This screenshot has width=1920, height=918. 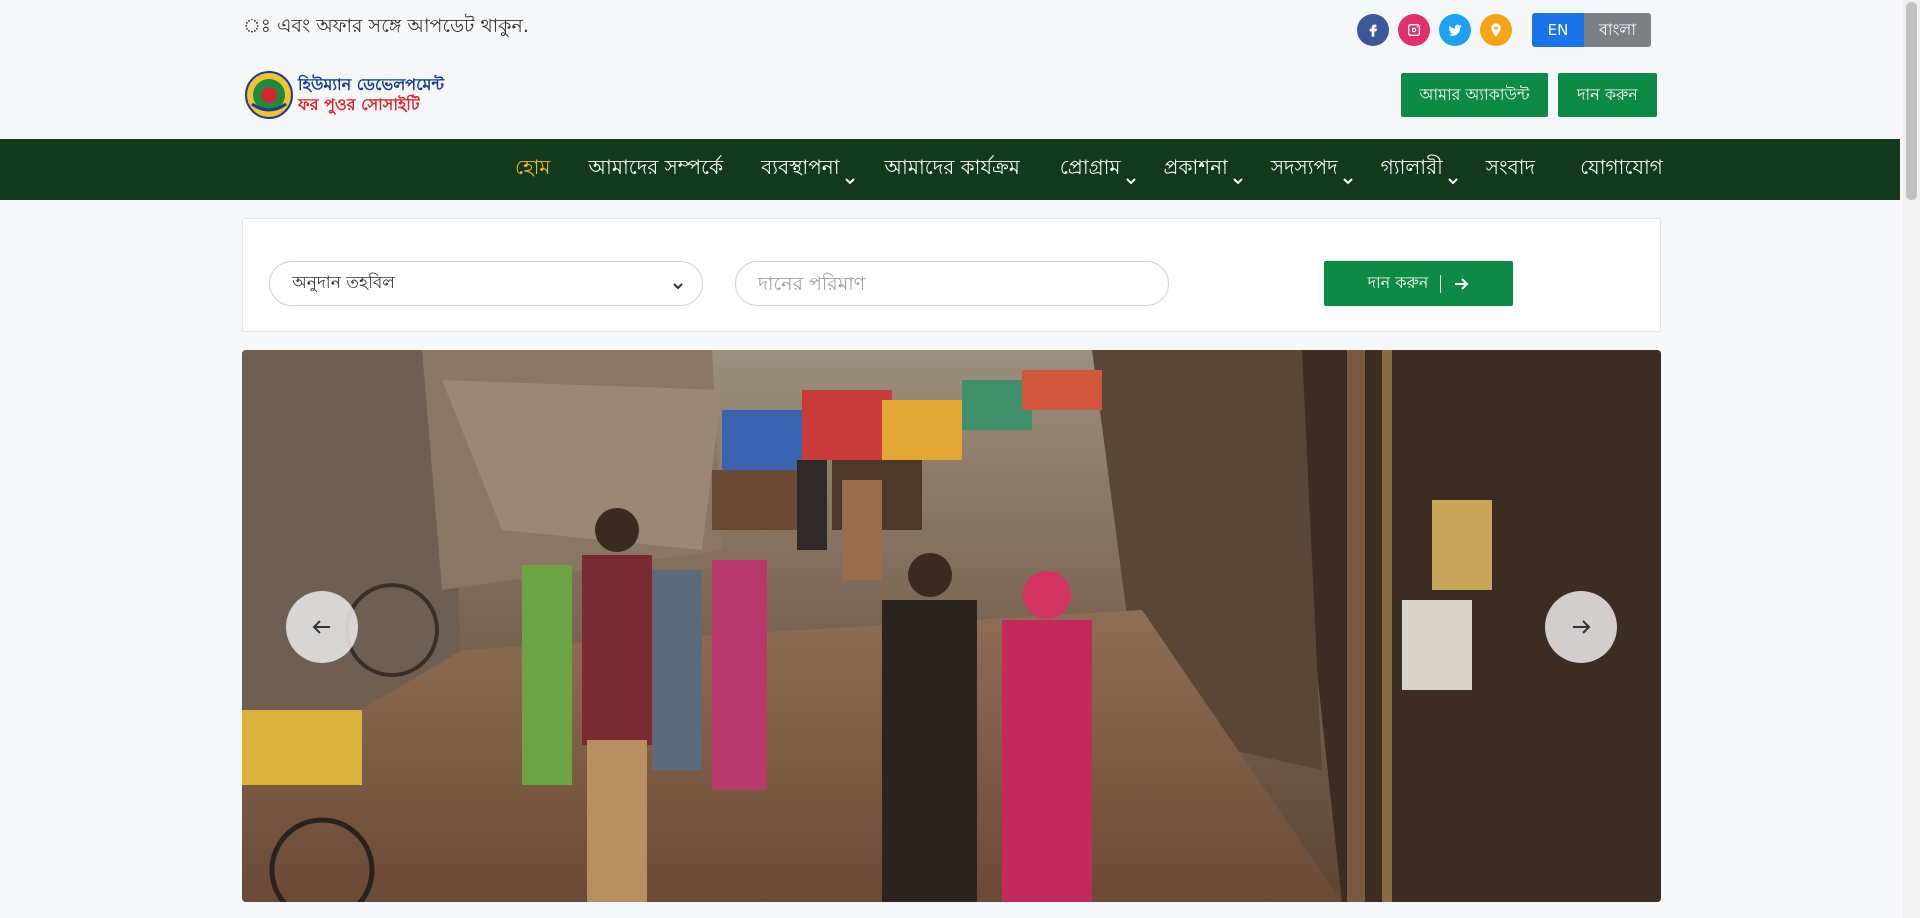 I want to click on twitter-icon, so click(x=1455, y=30).